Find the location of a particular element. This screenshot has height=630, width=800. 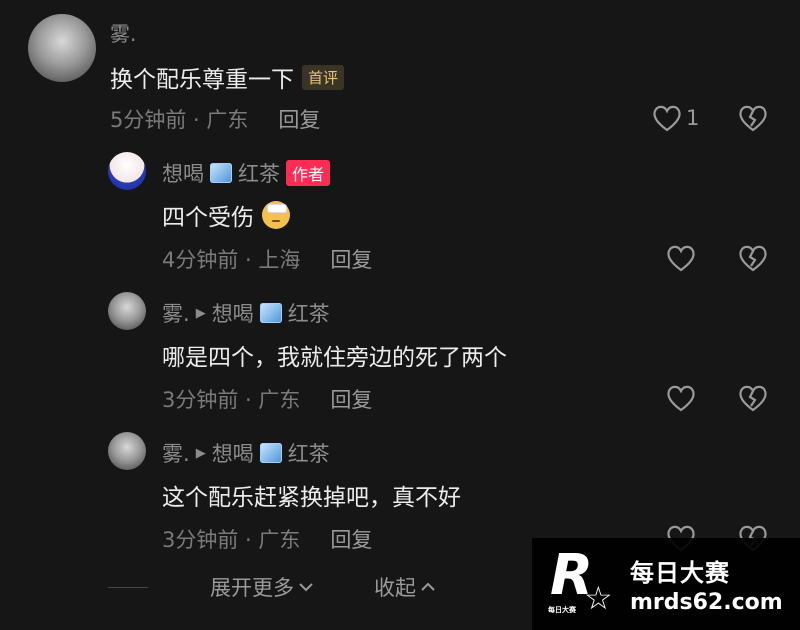

reply-text: 四个受伤 is located at coordinates (226, 215).